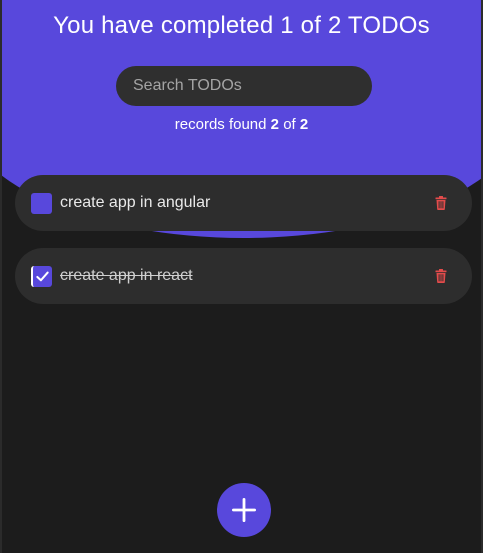  I want to click on todo-item: create app in angular, so click(243, 203).